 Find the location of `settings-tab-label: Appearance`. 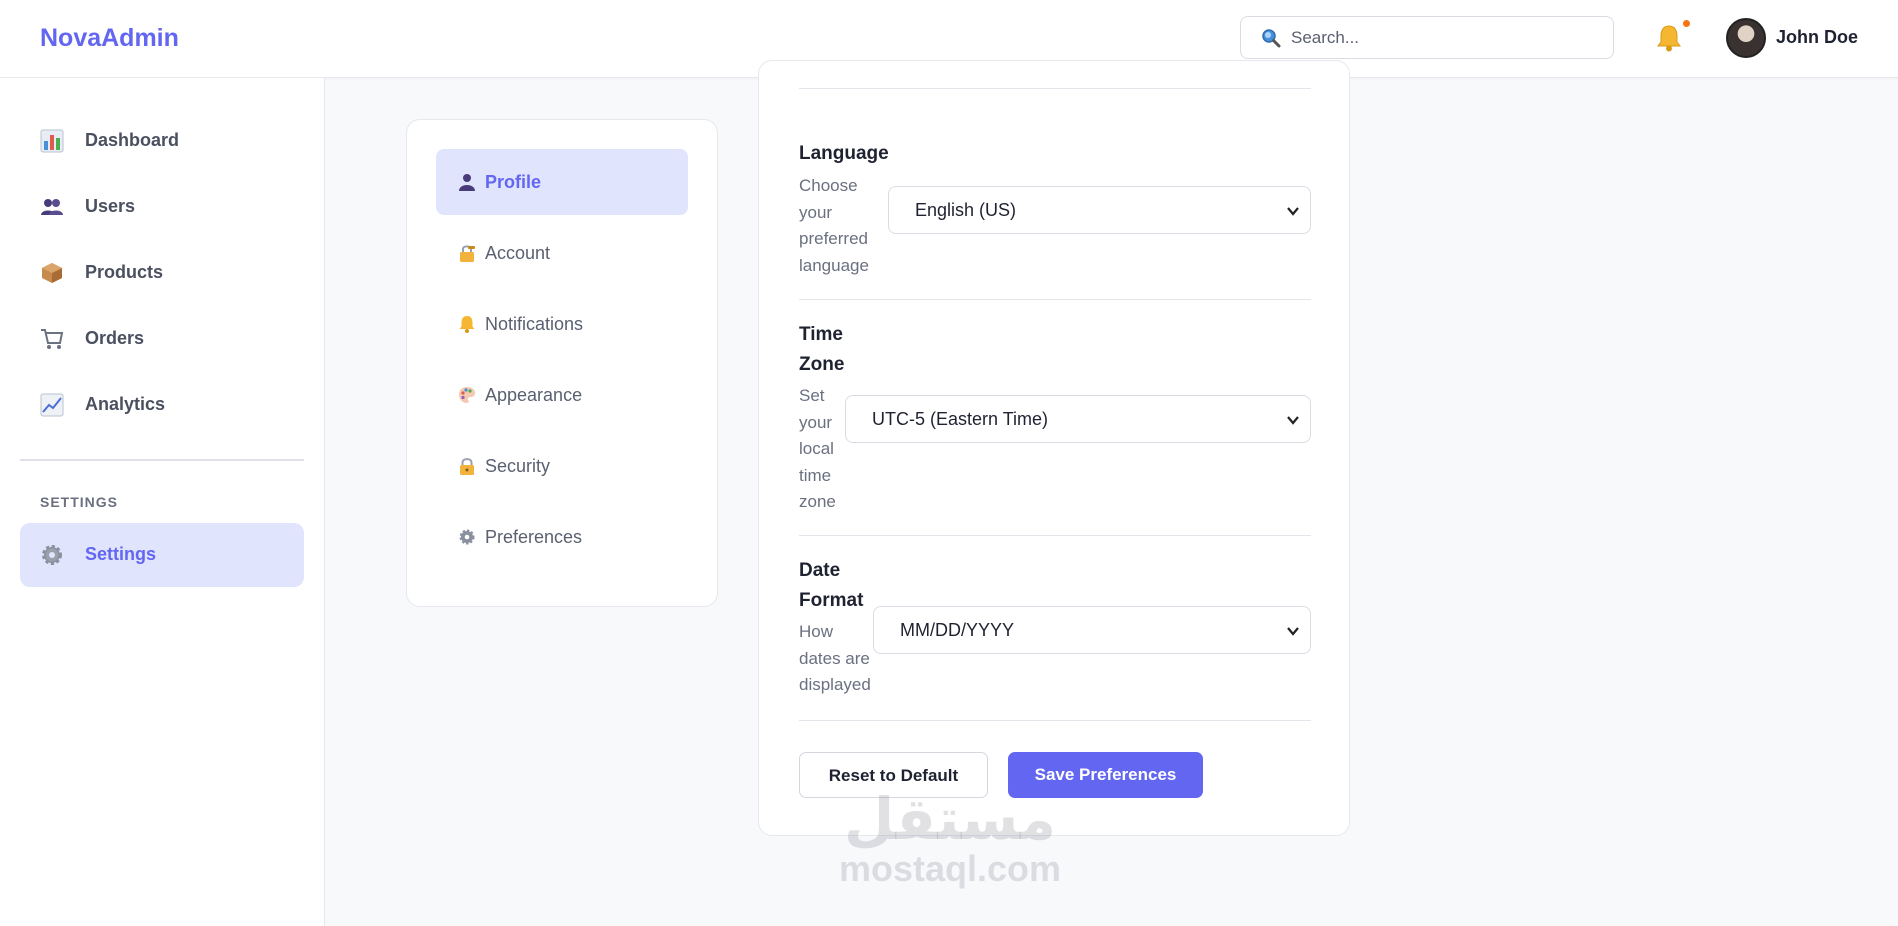

settings-tab-label: Appearance is located at coordinates (534, 395).